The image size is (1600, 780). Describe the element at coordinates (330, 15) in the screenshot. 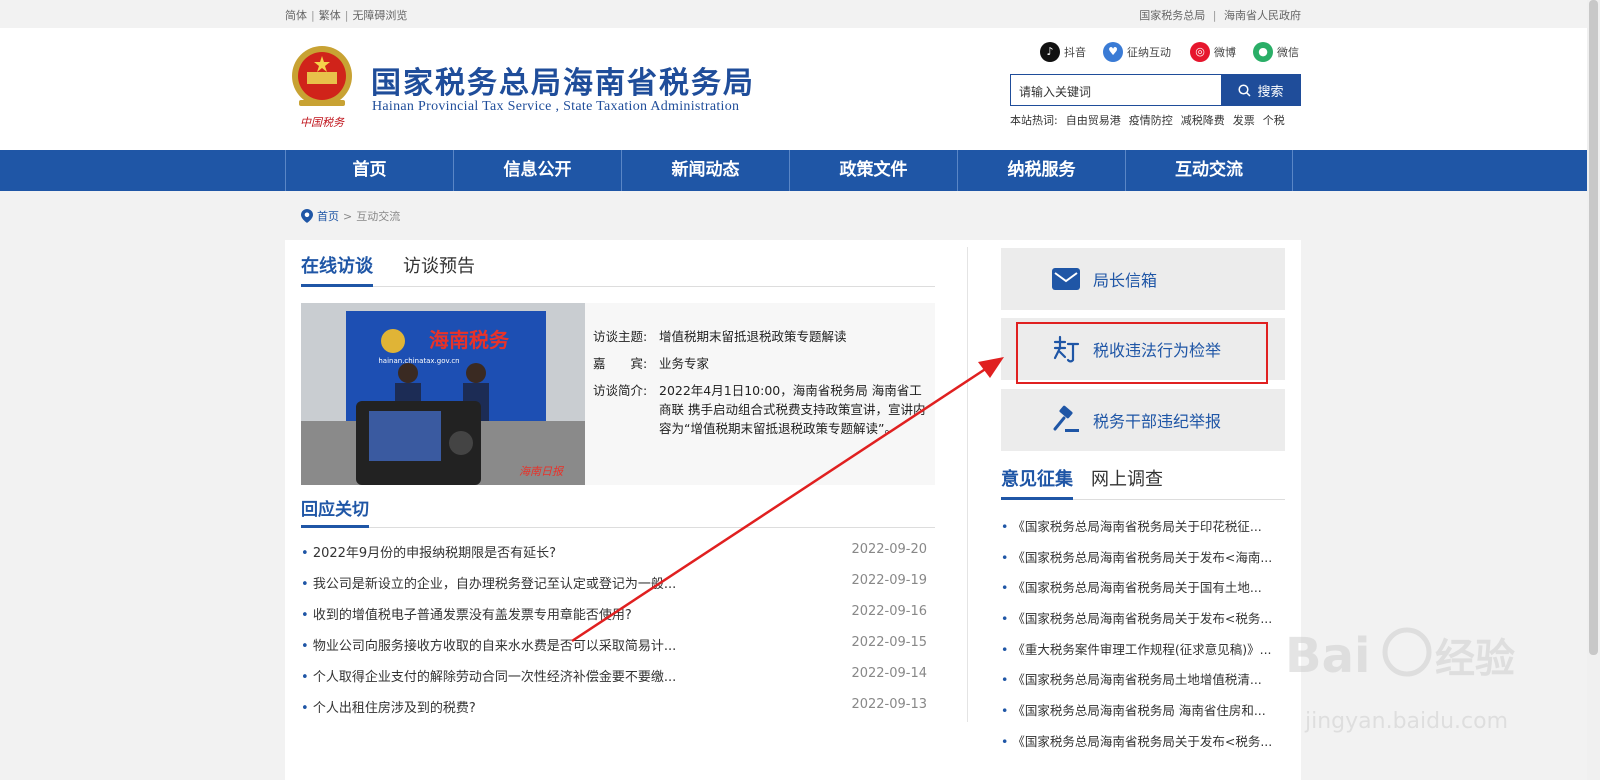

I see `traditional-link: 繁体` at that location.